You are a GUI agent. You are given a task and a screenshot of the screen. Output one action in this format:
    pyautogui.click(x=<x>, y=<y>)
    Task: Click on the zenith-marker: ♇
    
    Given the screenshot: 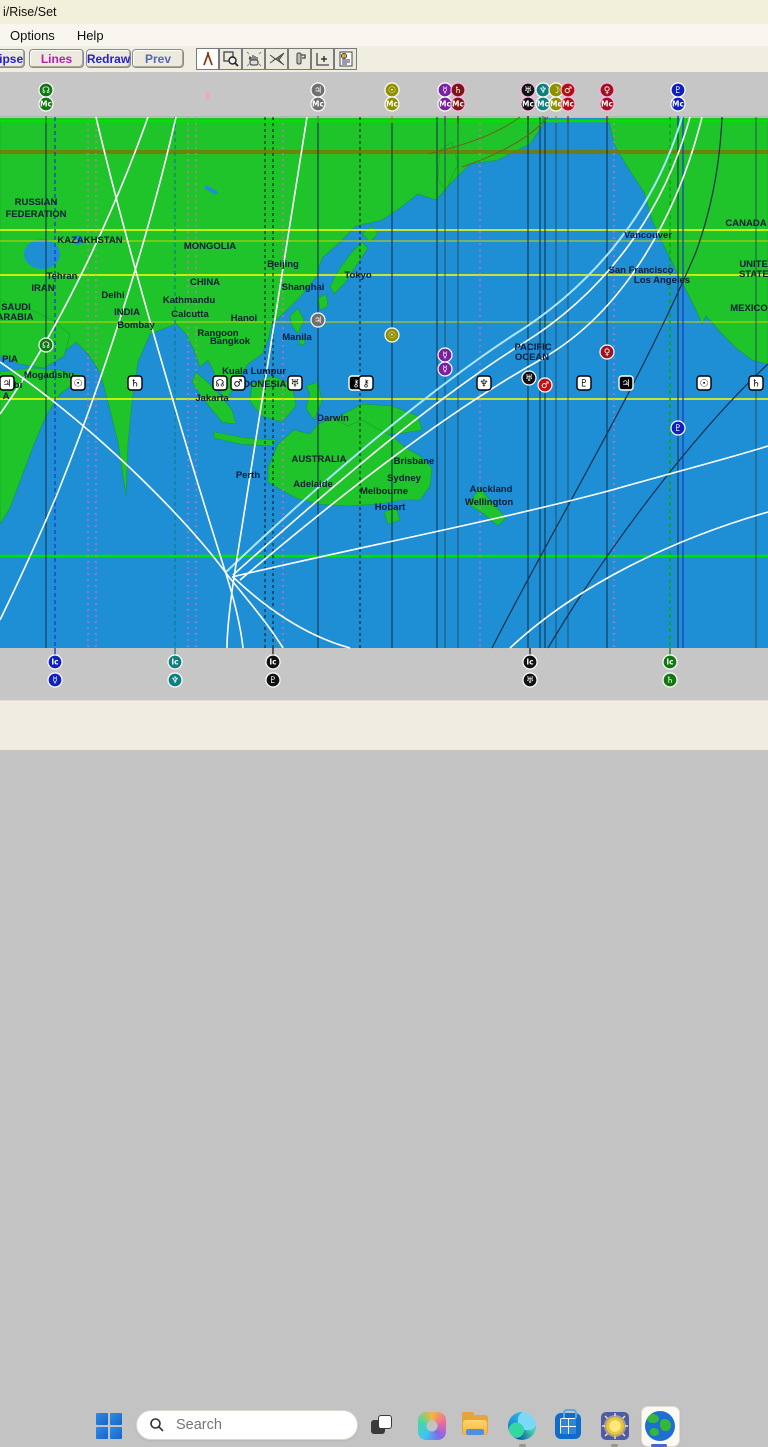 What is the action you would take?
    pyautogui.click(x=678, y=428)
    